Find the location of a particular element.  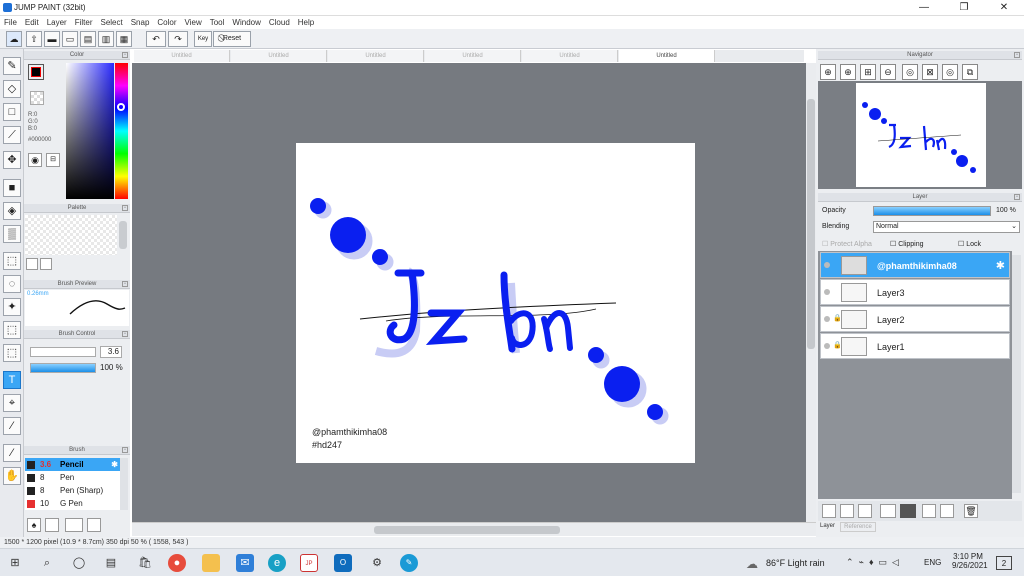

reset-button: ⃠Reset is located at coordinates (232, 39).